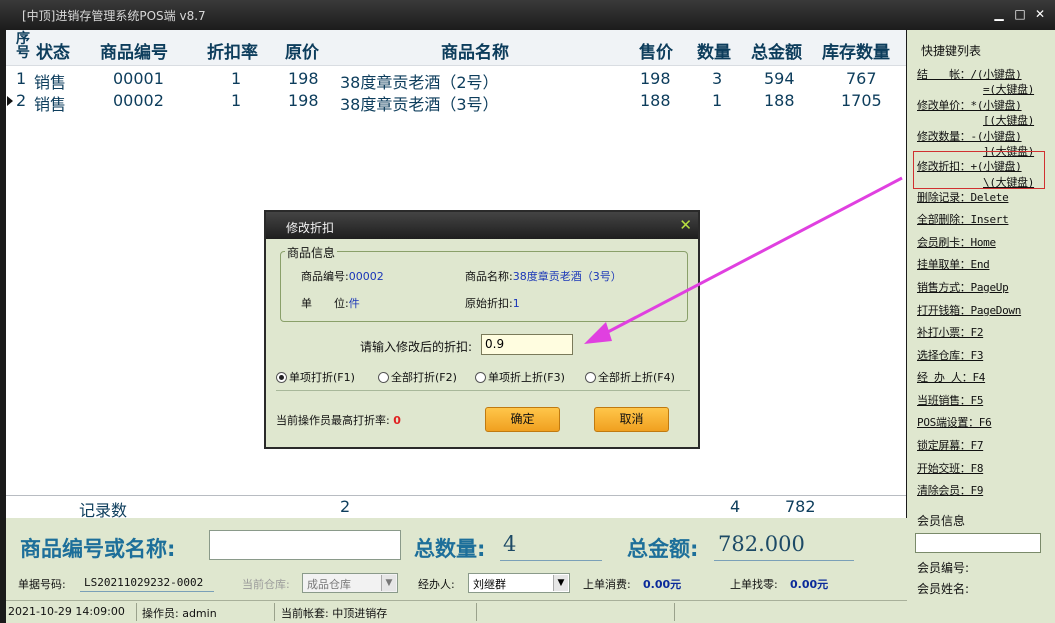 This screenshot has width=1055, height=623. Describe the element at coordinates (950, 332) in the screenshot. I see `shortcut-reprint: 补打小票：F2` at that location.